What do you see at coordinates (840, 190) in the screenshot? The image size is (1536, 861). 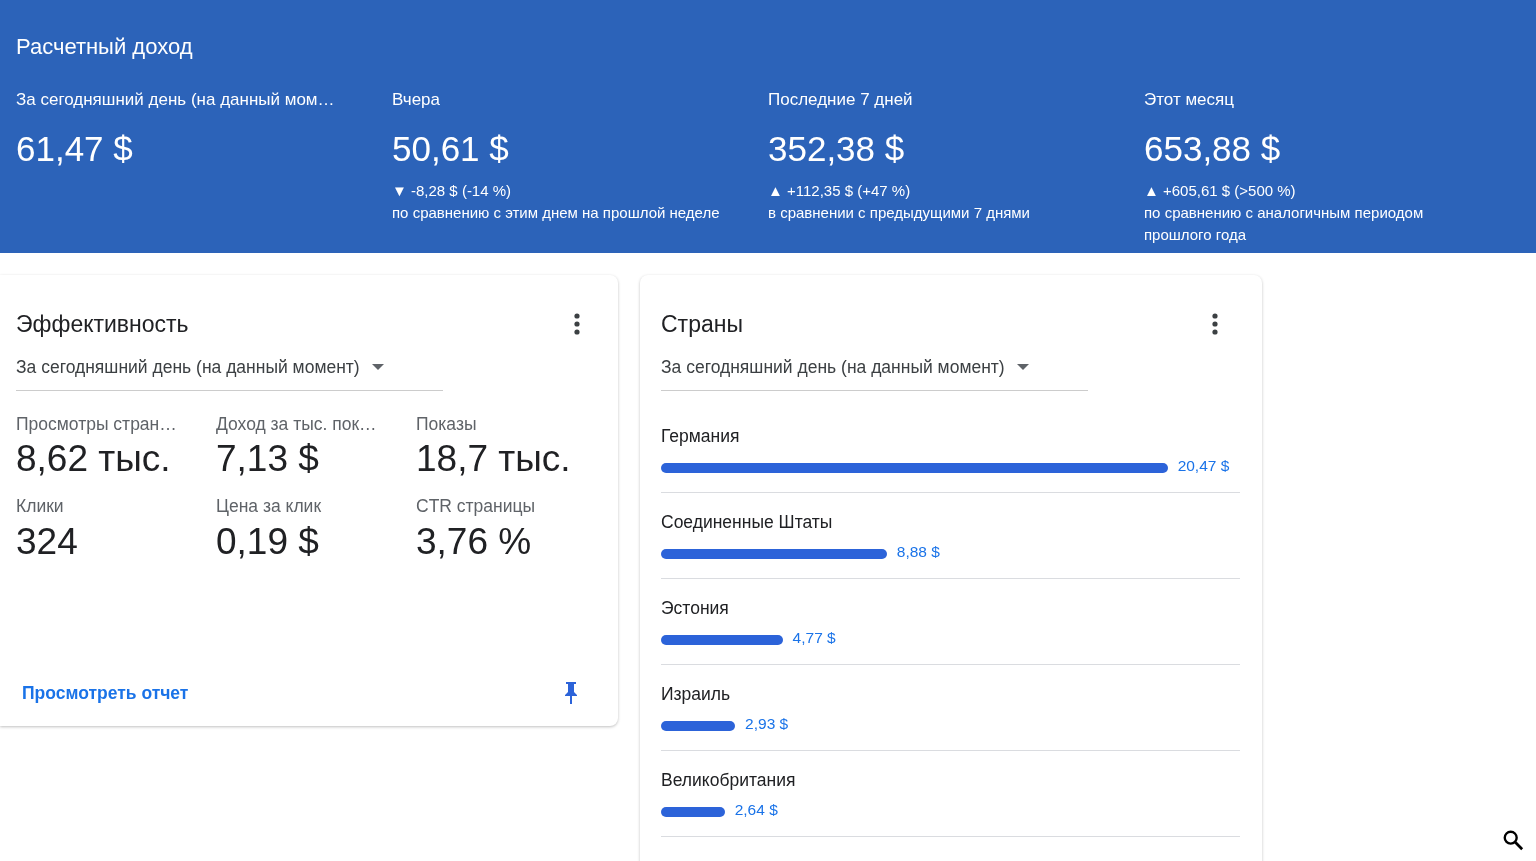 I see `change-text: ▲ +112,35 $ (+47 %)` at bounding box center [840, 190].